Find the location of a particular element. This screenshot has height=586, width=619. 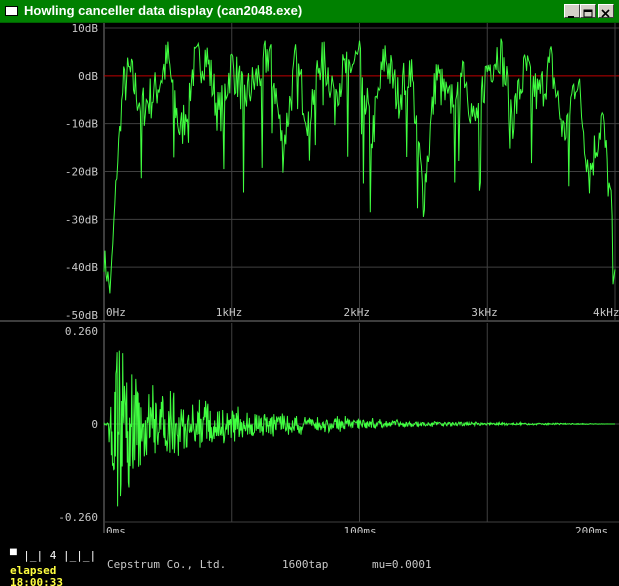

spectrum-x-tick-label: 4kHz is located at coordinates (606, 312).